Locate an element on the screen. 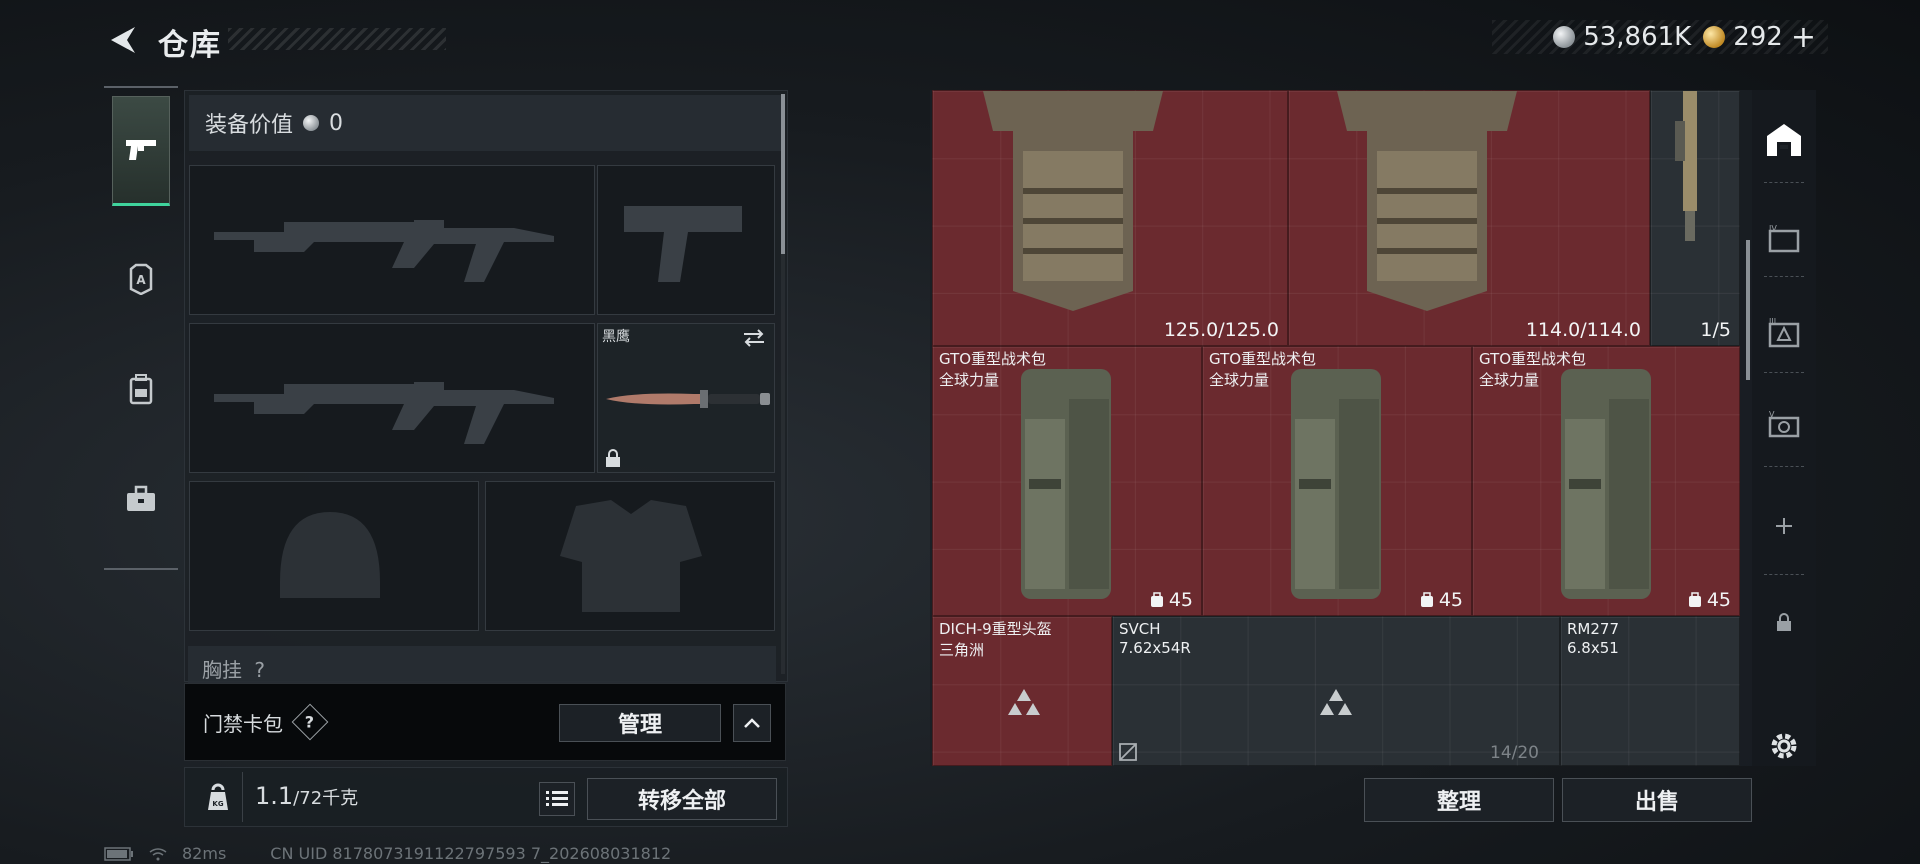 This screenshot has height=864, width=1920. kettlebell-icon: KG is located at coordinates (217, 796).